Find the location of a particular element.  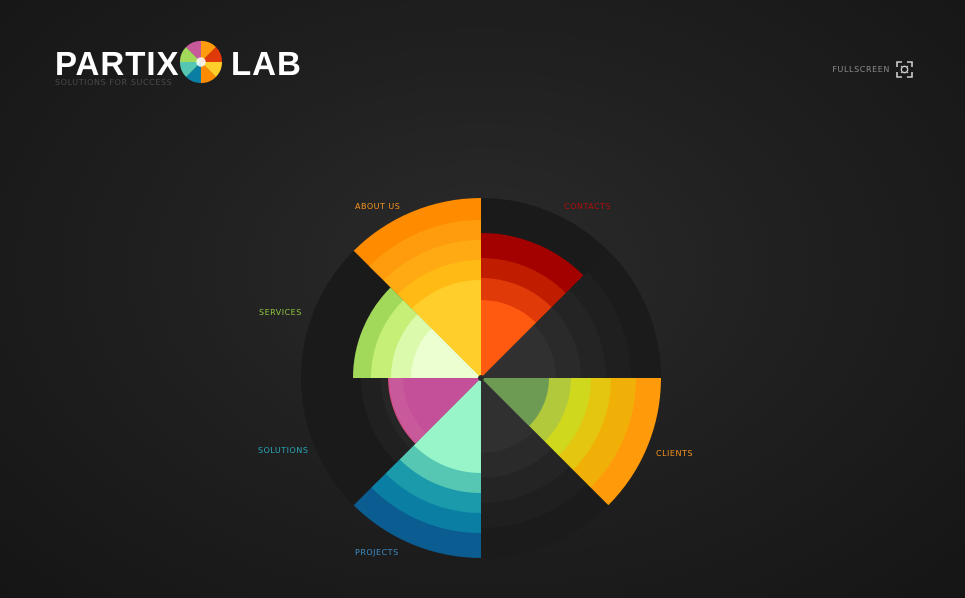

wheel-hub is located at coordinates (481, 378).